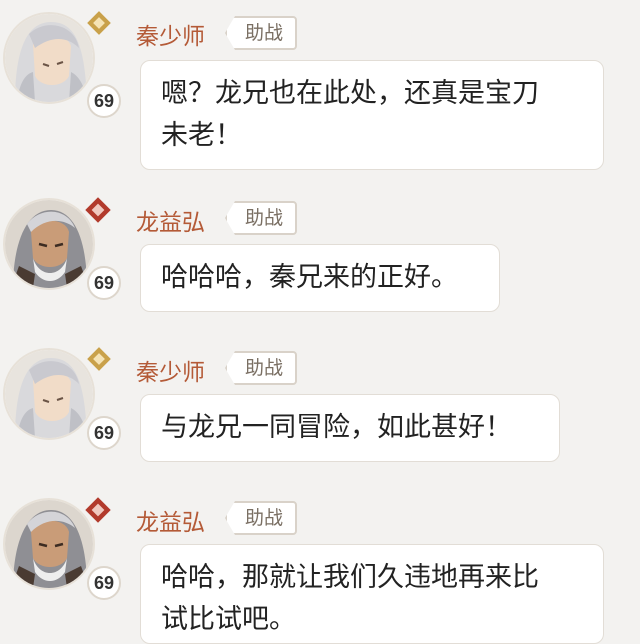 This screenshot has width=640, height=644. What do you see at coordinates (201, 135) in the screenshot?
I see `message-line: 未老！` at bounding box center [201, 135].